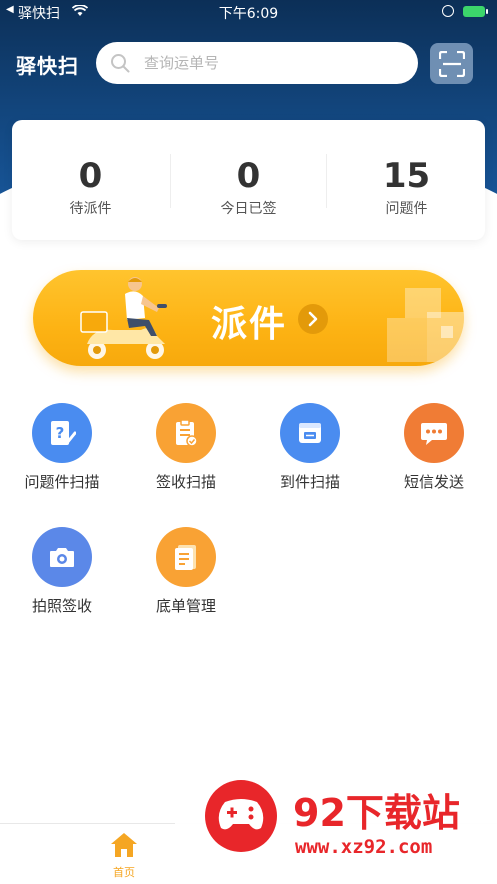 The image size is (497, 884). I want to click on chat-bubble-icon, so click(434, 434).